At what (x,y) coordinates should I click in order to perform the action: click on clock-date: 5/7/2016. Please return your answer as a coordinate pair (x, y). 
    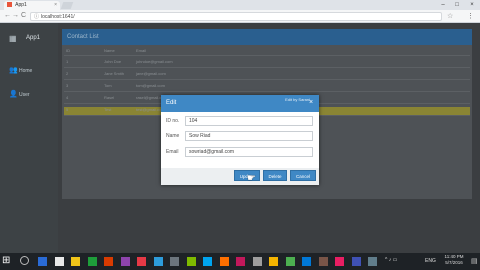
    Looking at the image, I should click on (454, 262).